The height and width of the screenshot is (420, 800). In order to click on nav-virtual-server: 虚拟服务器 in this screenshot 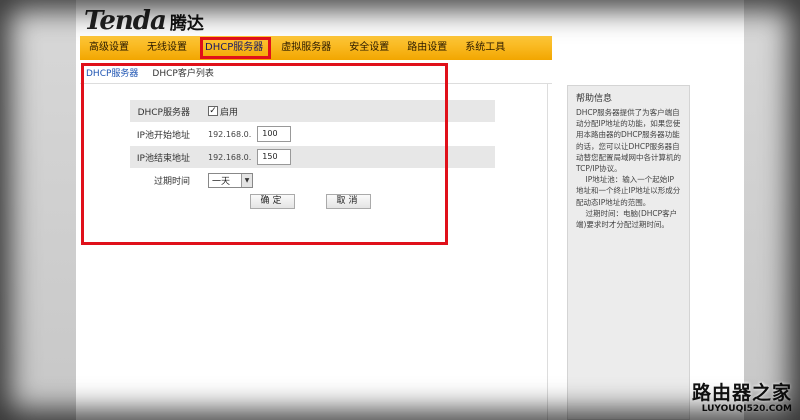, I will do `click(306, 48)`.